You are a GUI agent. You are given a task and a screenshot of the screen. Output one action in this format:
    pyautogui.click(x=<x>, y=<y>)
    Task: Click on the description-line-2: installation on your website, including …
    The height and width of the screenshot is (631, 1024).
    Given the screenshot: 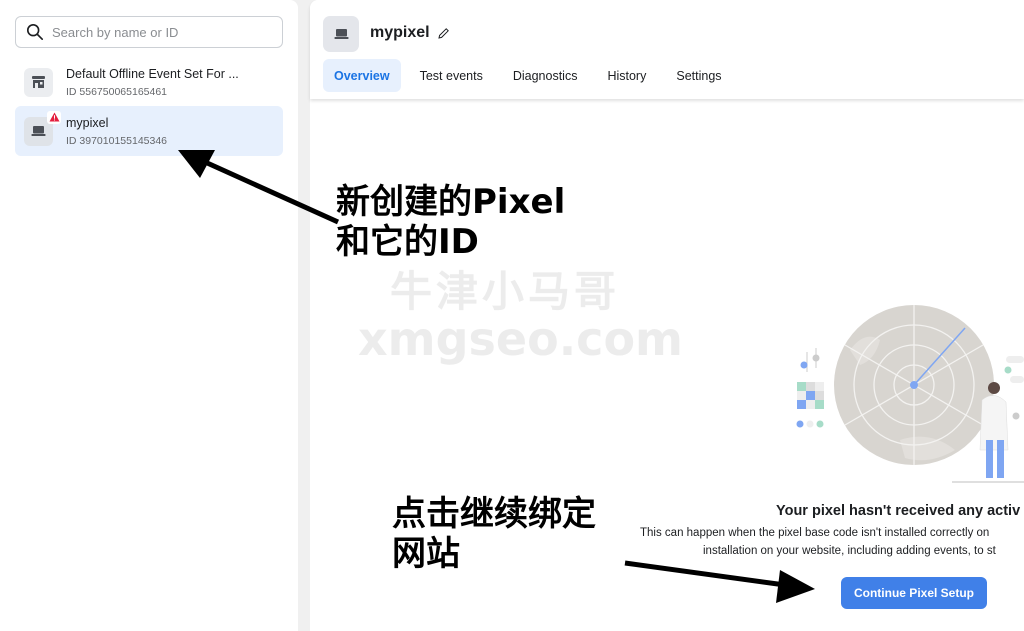 What is the action you would take?
    pyautogui.click(x=849, y=551)
    